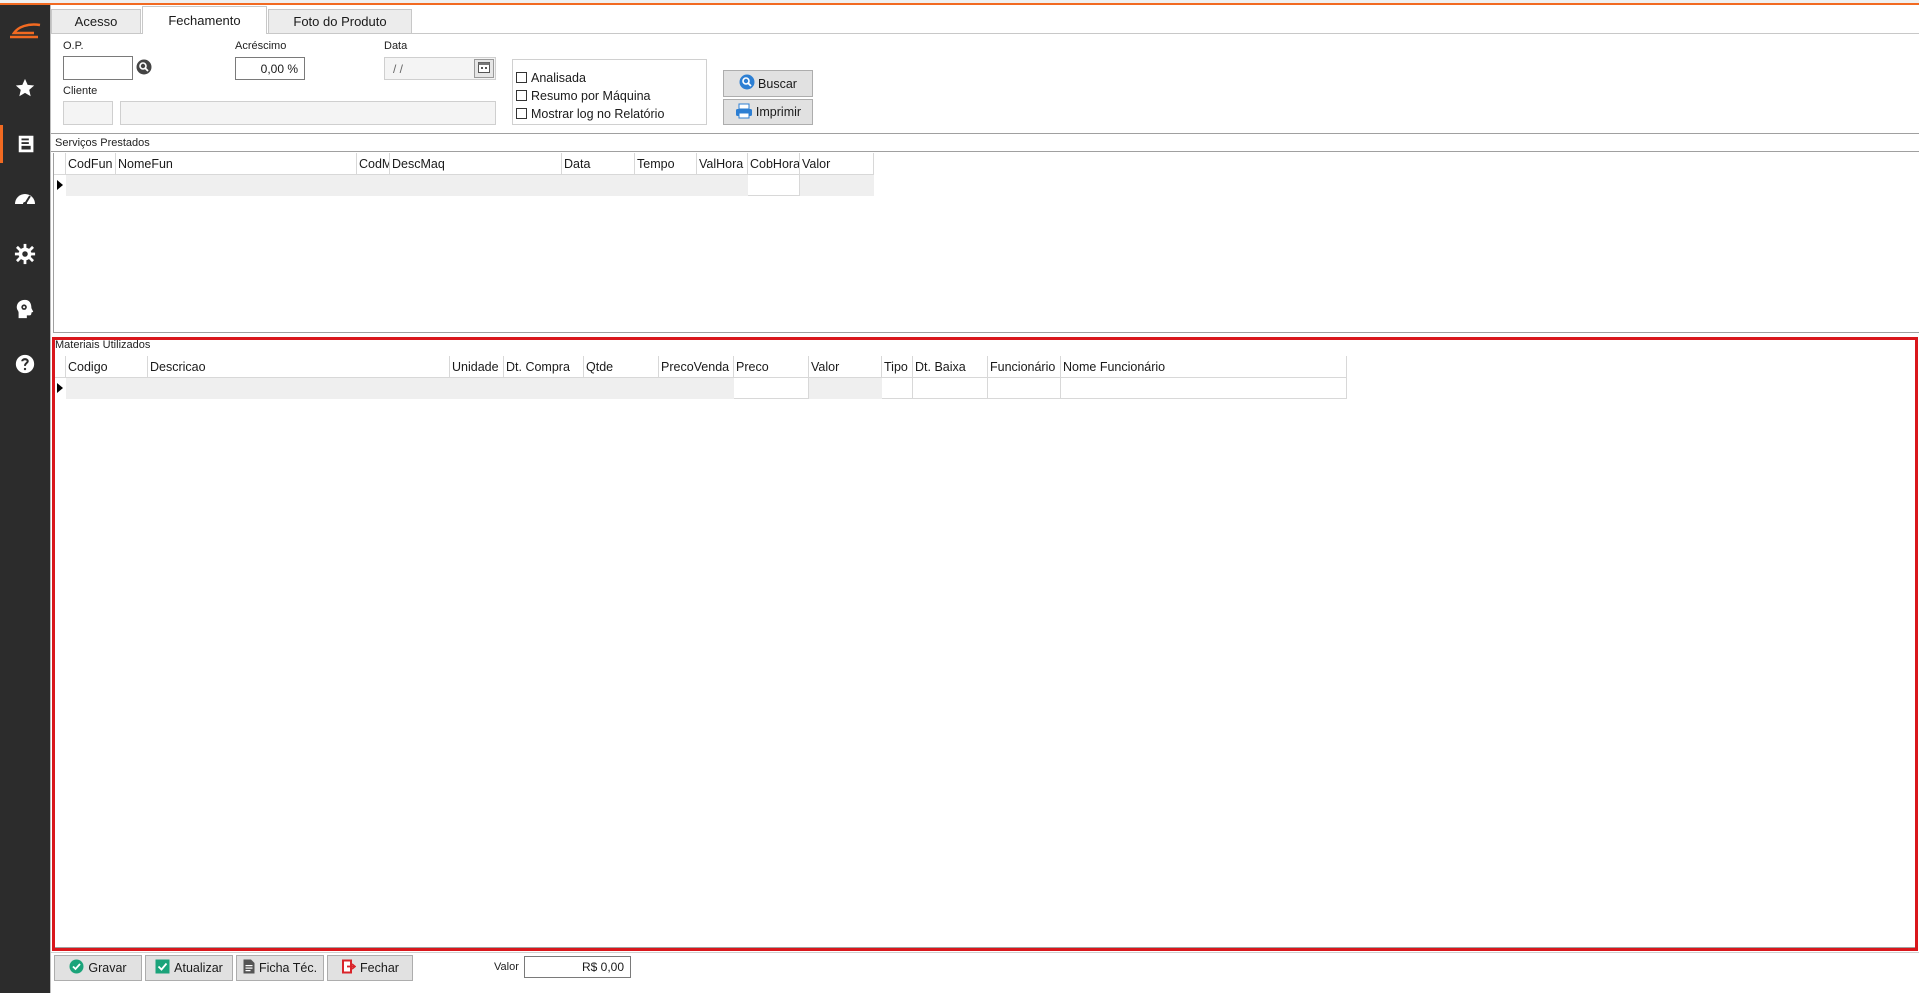  I want to click on cliente-name-input, so click(308, 113).